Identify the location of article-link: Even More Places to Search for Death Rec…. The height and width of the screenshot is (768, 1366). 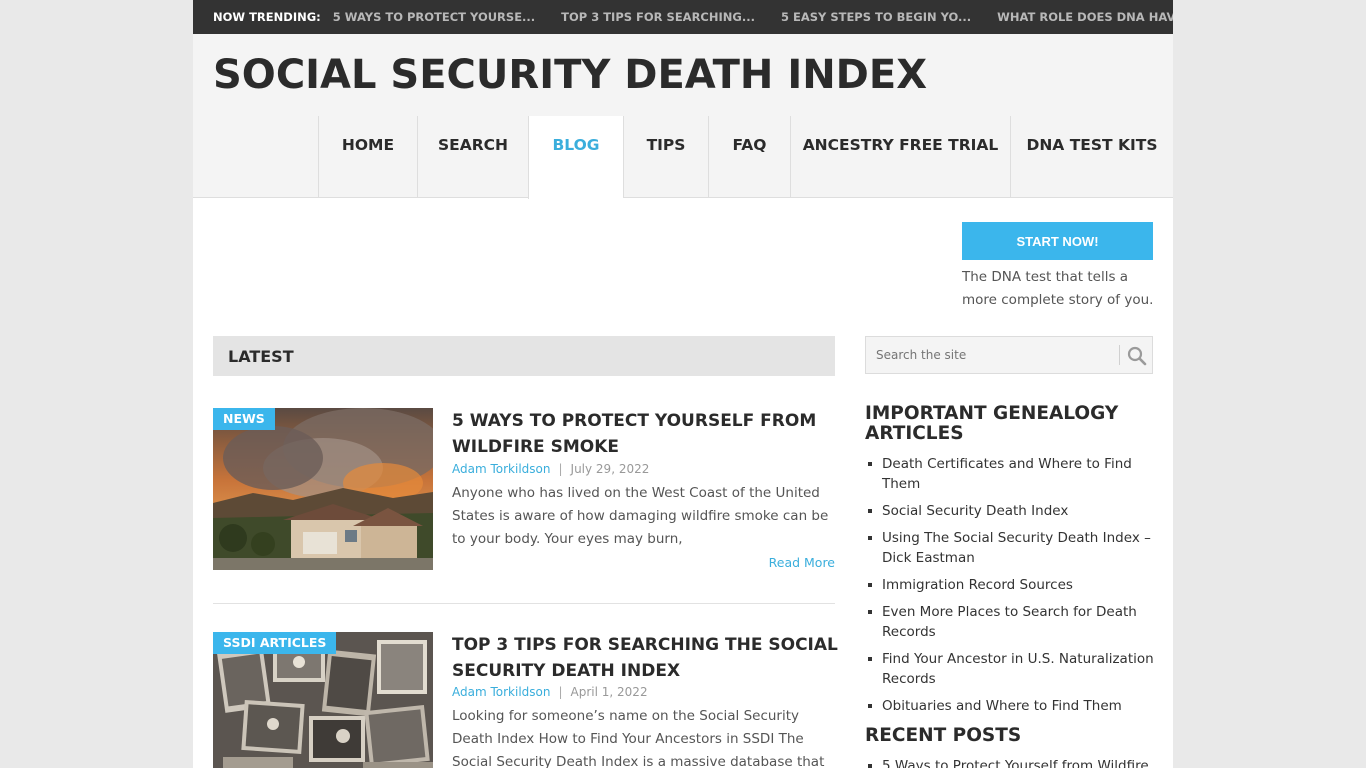
(1009, 622).